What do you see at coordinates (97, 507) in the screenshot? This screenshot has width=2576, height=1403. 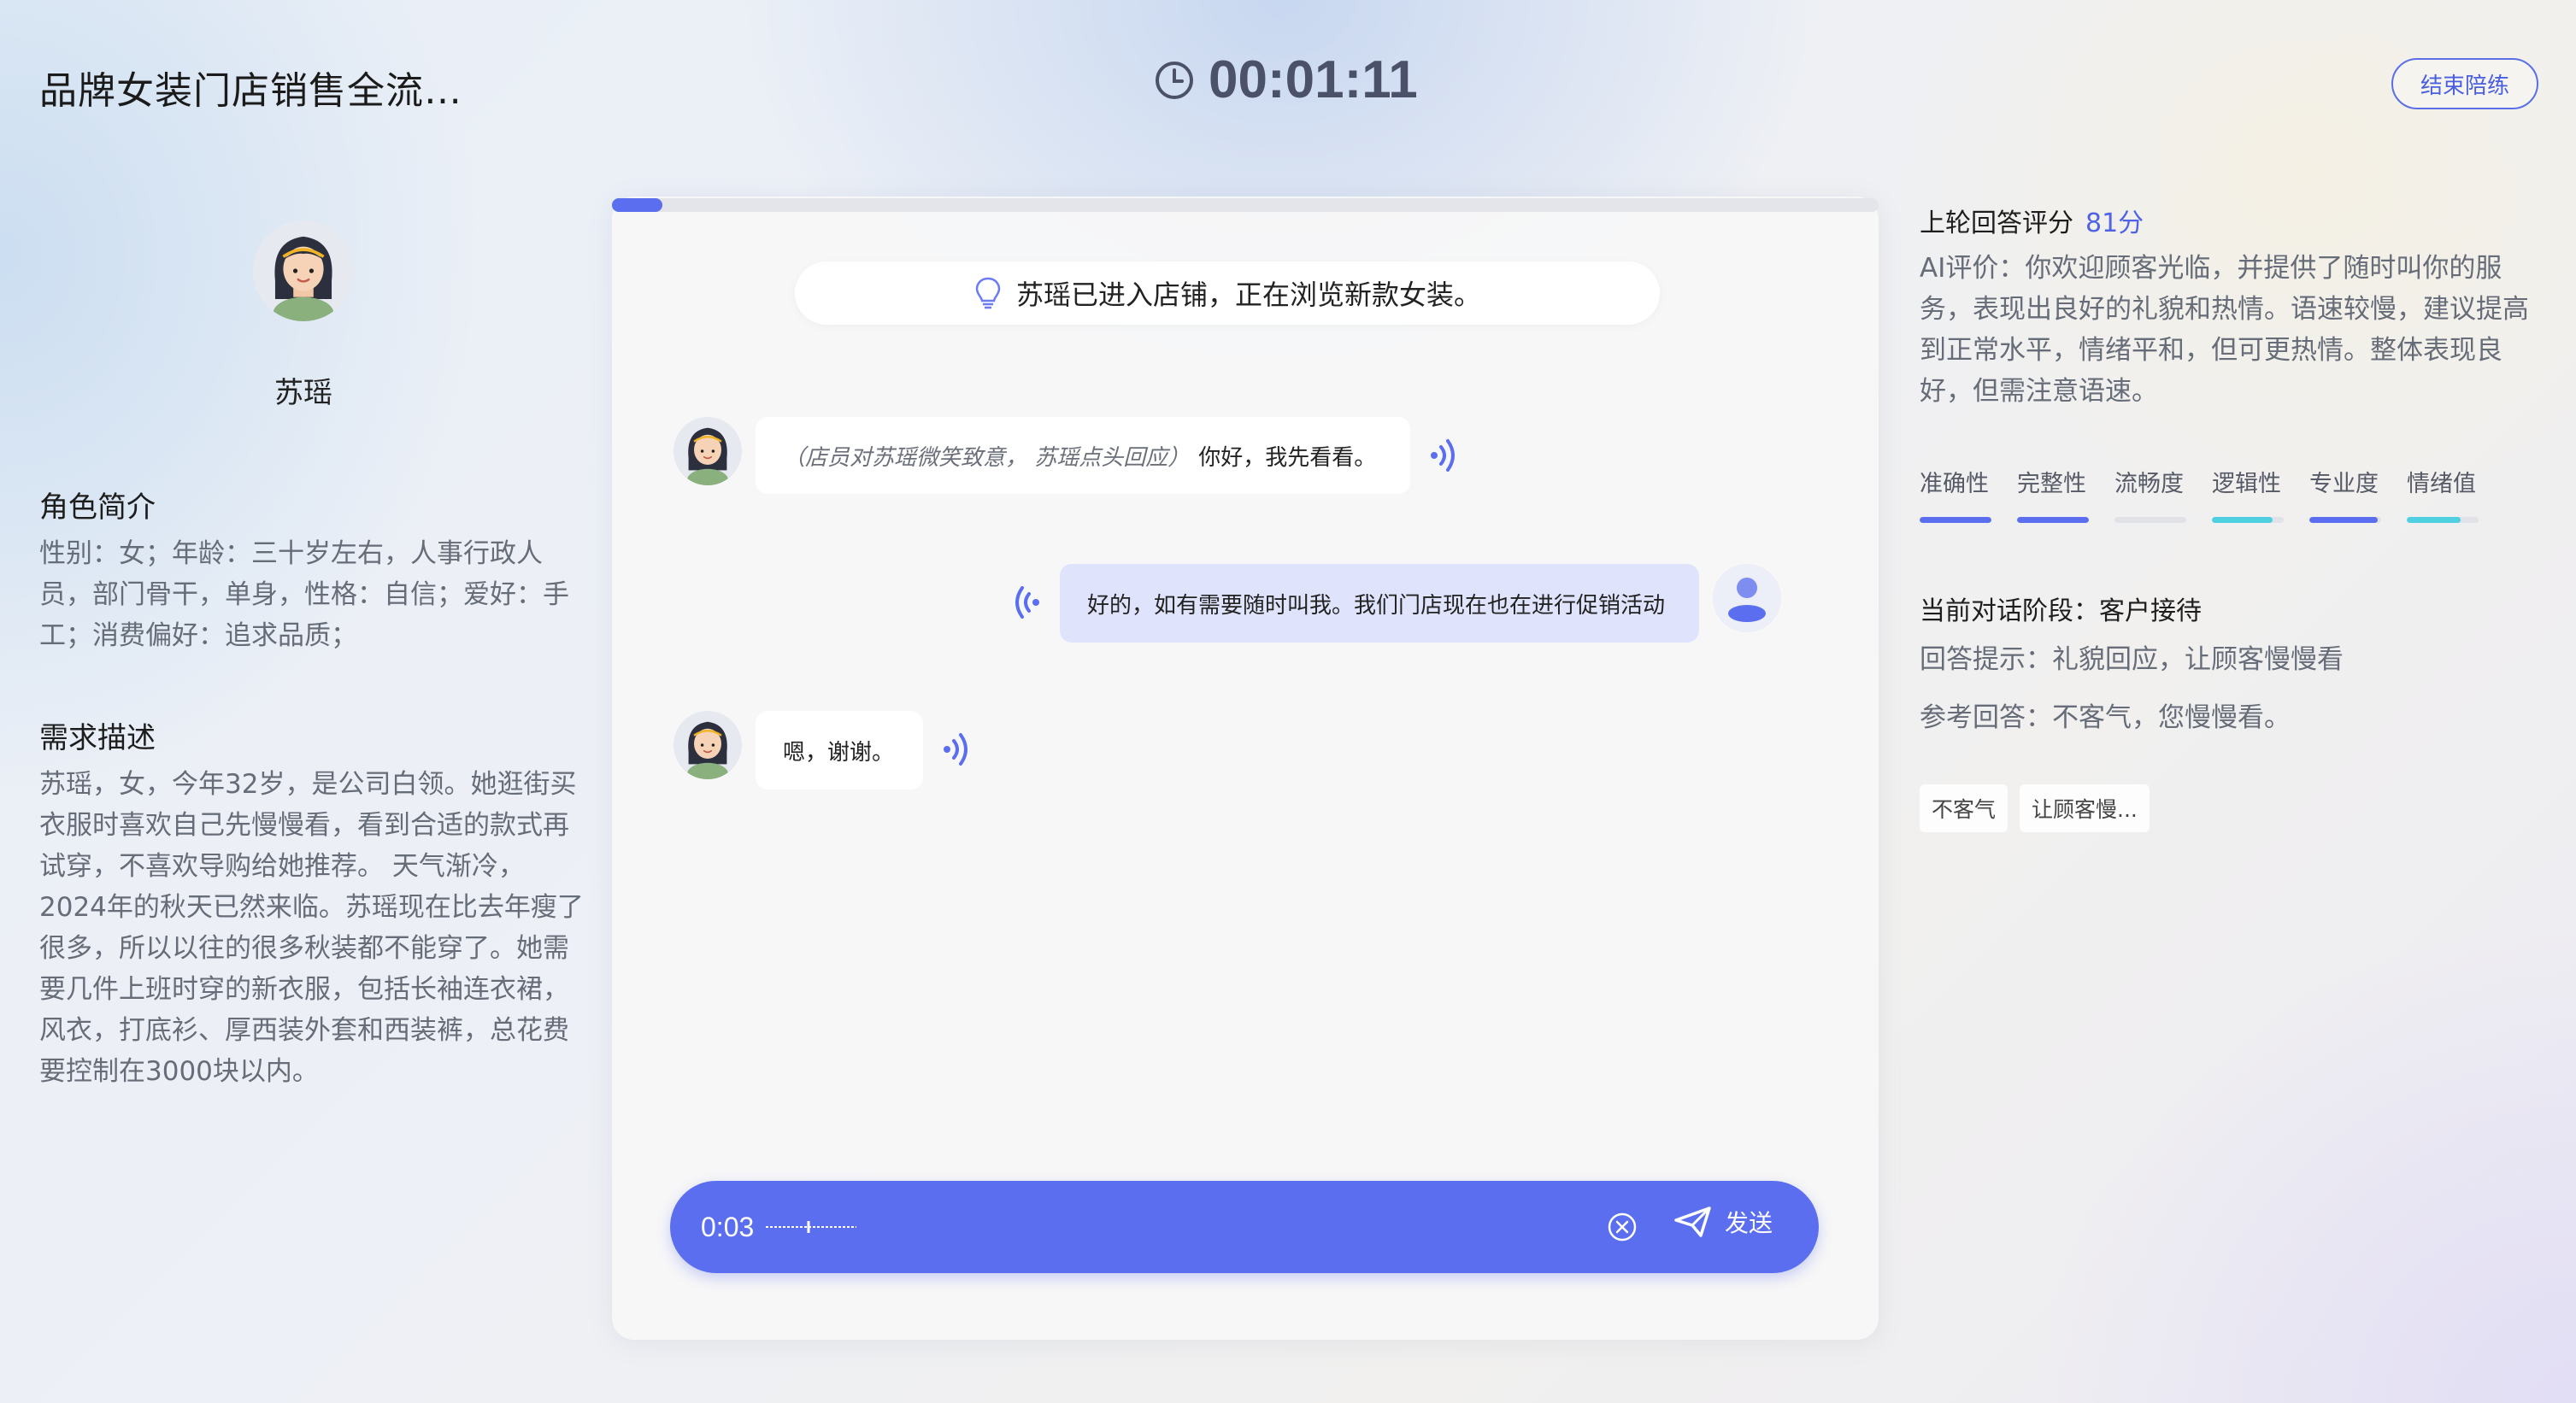 I see `intro-heading: 角色简介` at bounding box center [97, 507].